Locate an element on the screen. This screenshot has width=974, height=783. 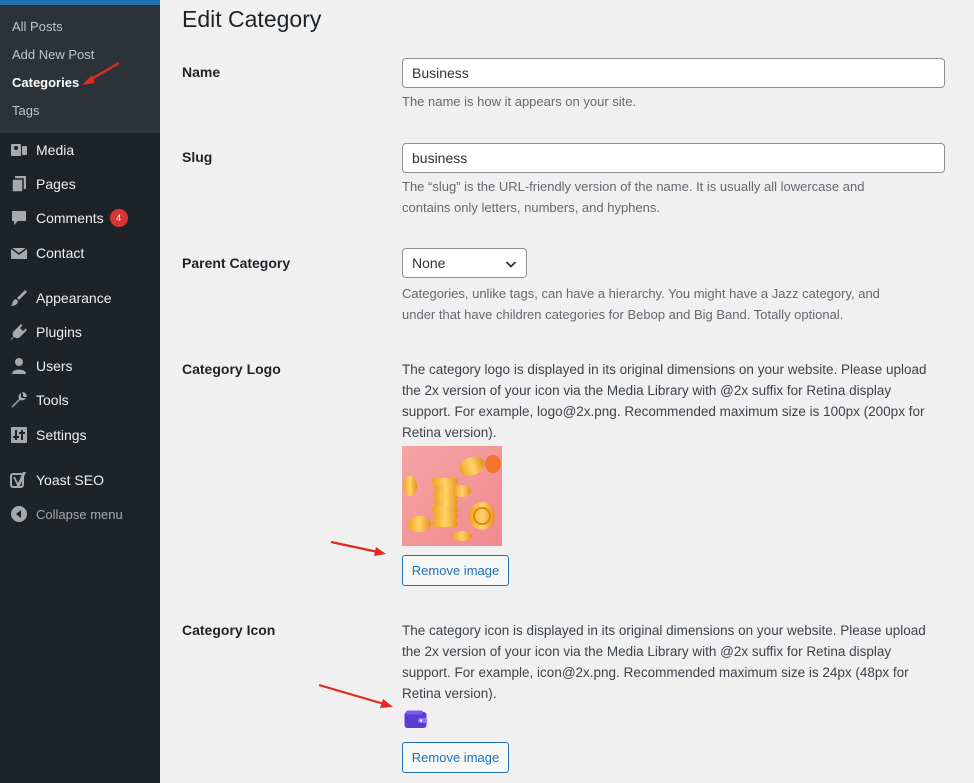
icon-description-line: Retina version). is located at coordinates (449, 693).